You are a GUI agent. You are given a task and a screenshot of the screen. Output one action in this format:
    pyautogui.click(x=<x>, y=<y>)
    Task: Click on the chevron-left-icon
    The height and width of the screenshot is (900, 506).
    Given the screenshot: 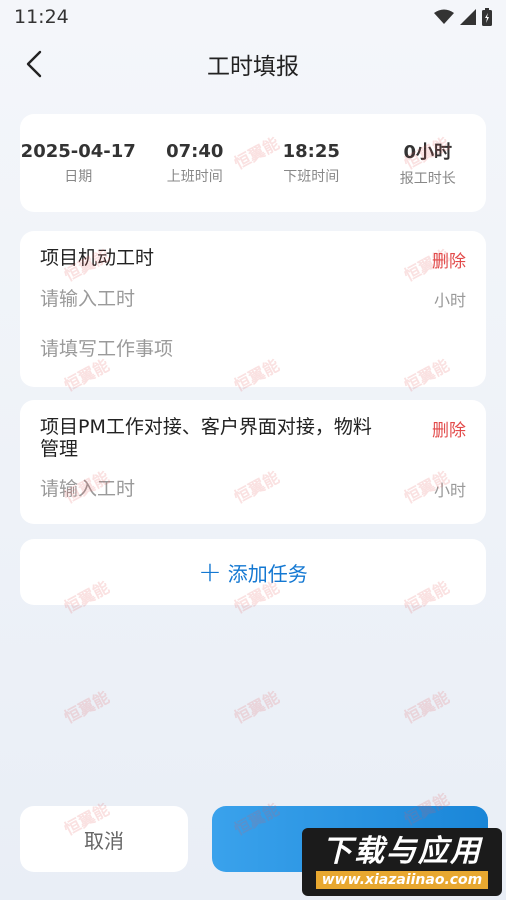 What is the action you would take?
    pyautogui.click(x=34, y=64)
    